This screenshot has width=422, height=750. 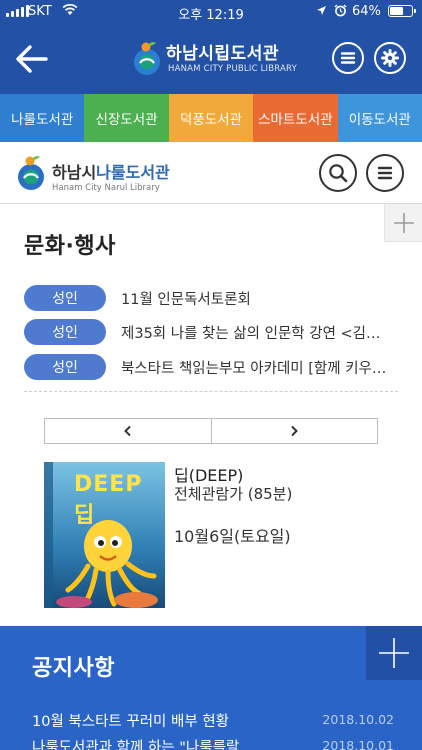 What do you see at coordinates (222, 54) in the screenshot?
I see `library-title: 하남시립도서관` at bounding box center [222, 54].